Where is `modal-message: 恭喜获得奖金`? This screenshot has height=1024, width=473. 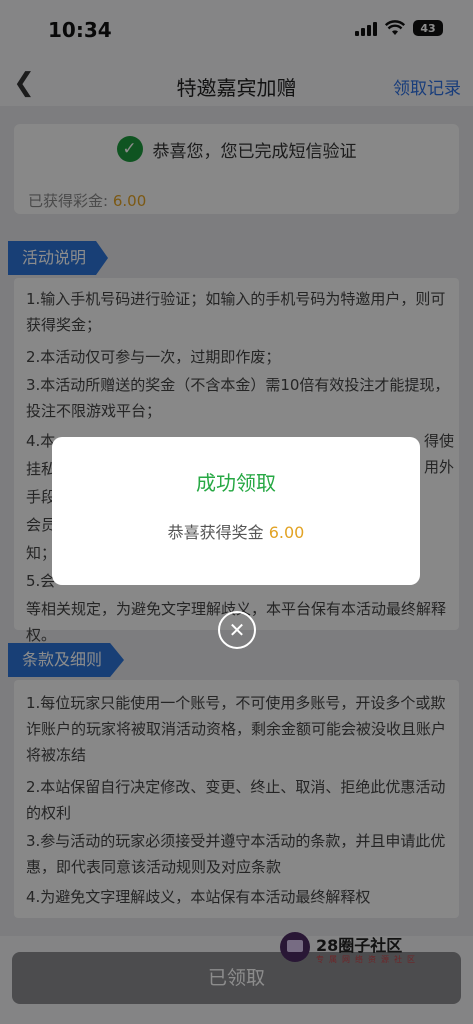 modal-message: 恭喜获得奖金 is located at coordinates (215, 532).